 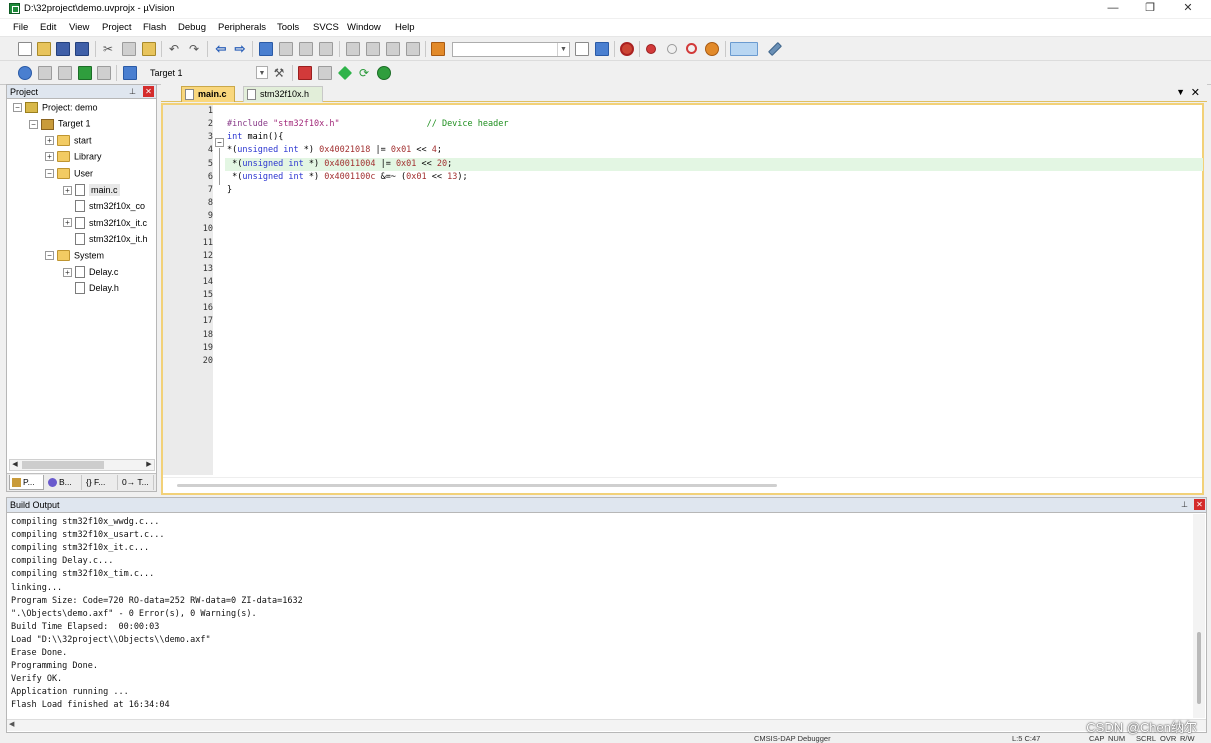 What do you see at coordinates (74, 257) in the screenshot?
I see `tree-item: − System` at bounding box center [74, 257].